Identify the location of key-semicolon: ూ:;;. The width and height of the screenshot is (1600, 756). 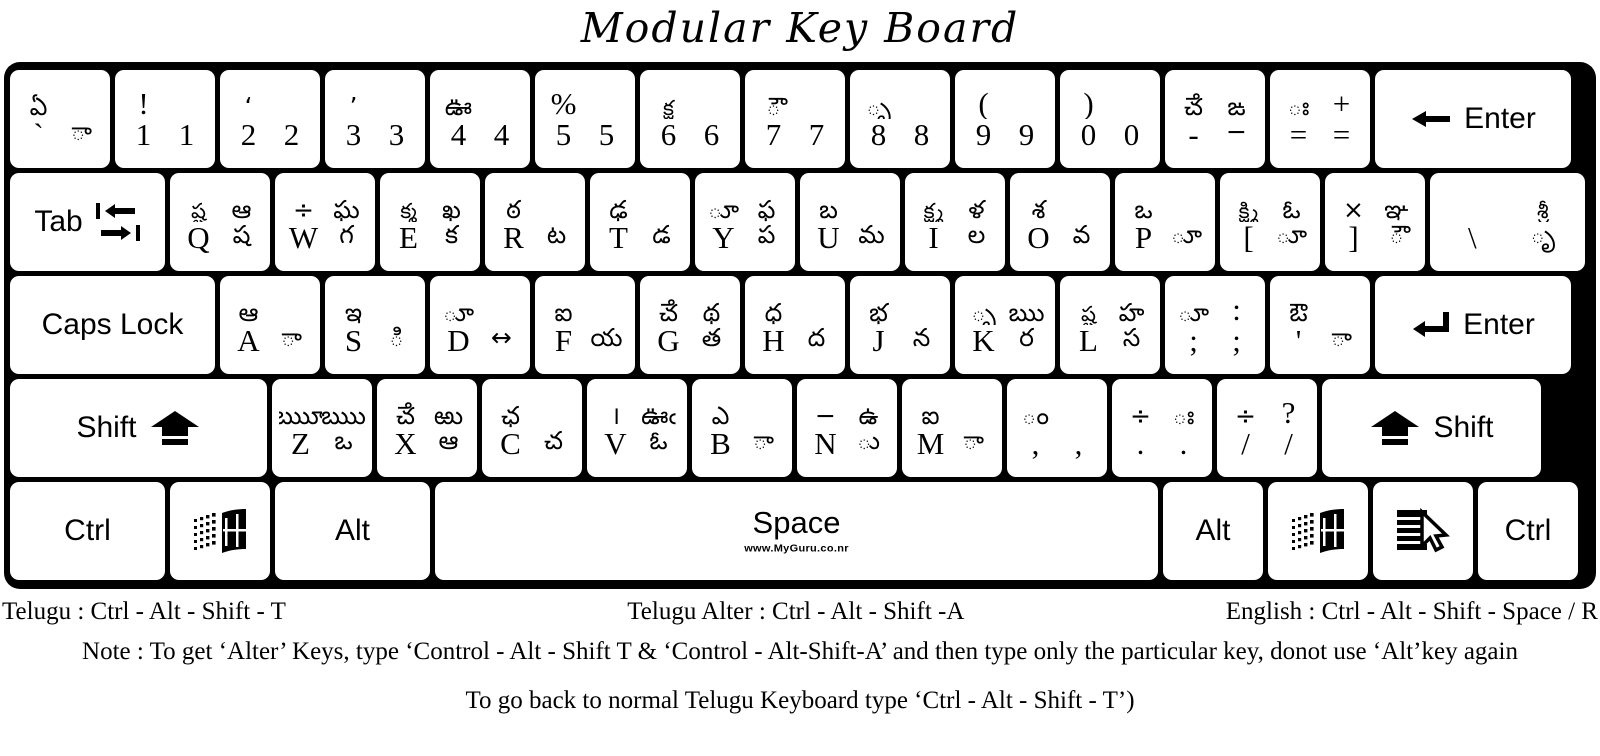
(1215, 325).